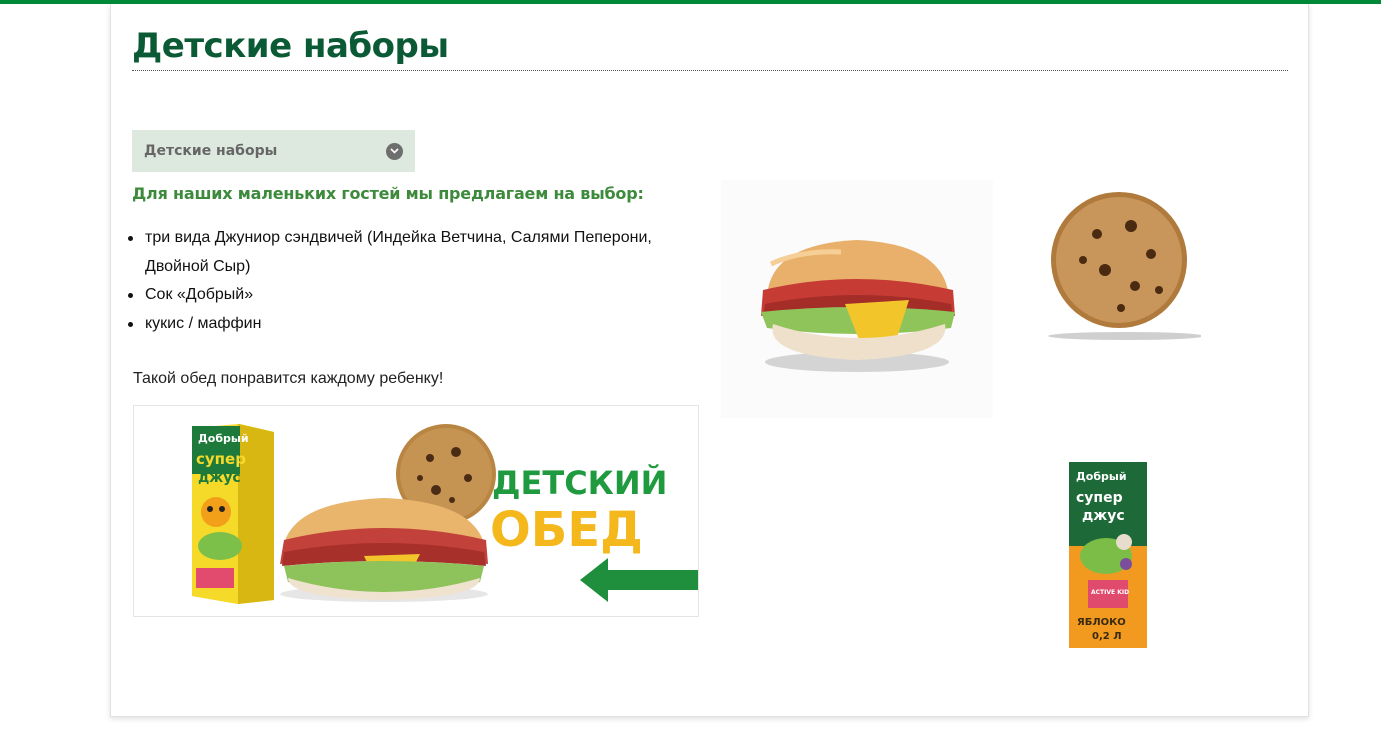 The image size is (1381, 737). I want to click on kids-lunch-banner: Добрый супер джус ДЕТСКИЙ ОБЕД, so click(416, 511).